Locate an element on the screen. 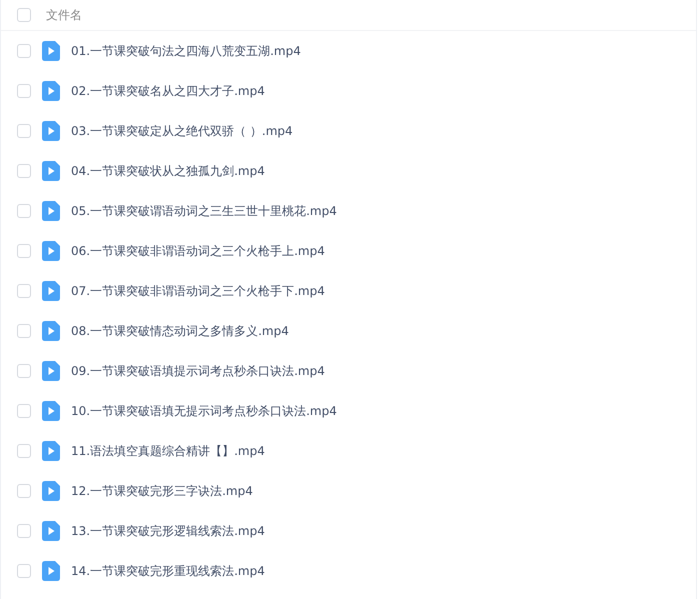 This screenshot has height=599, width=699. file-name: 13.一节课突破完形逻辑线索法.mp4 is located at coordinates (168, 531).